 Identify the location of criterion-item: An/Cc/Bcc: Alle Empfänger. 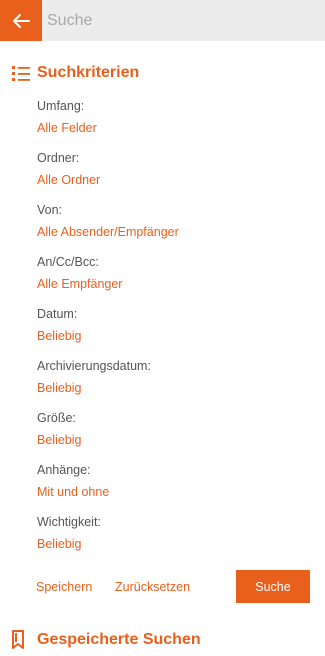
(172, 278).